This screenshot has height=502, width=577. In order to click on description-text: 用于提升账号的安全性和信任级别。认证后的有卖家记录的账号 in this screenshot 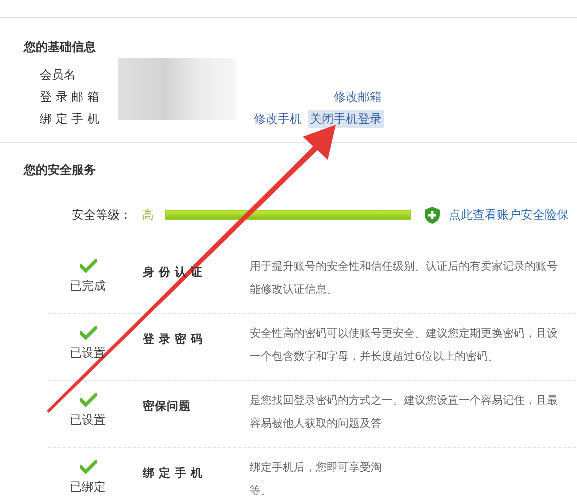, I will do `click(404, 267)`.